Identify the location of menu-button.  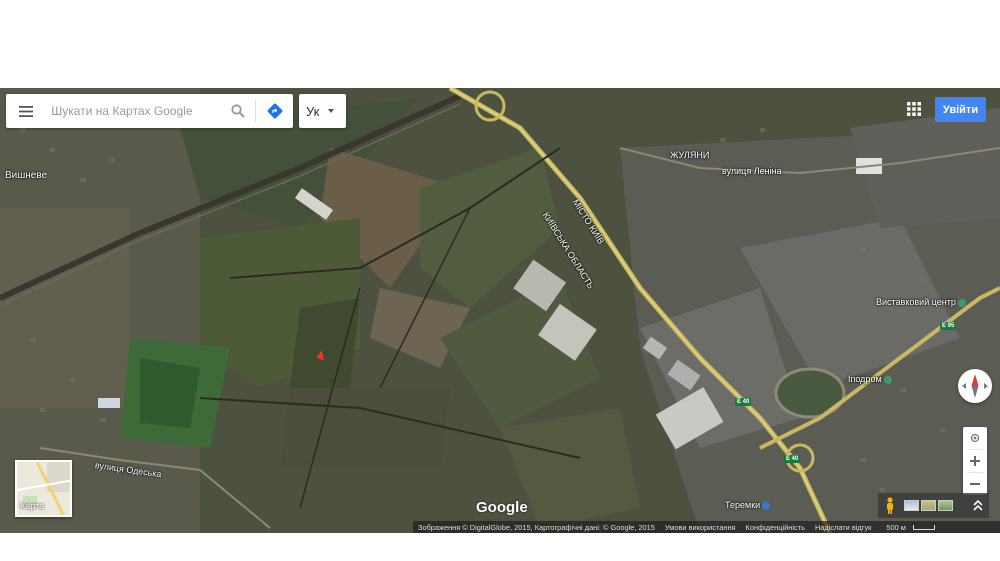
(25, 111).